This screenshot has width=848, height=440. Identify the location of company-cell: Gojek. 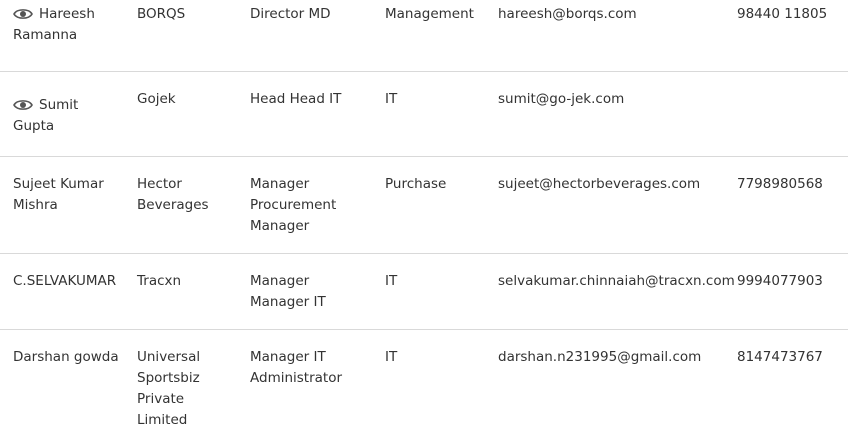
(189, 99).